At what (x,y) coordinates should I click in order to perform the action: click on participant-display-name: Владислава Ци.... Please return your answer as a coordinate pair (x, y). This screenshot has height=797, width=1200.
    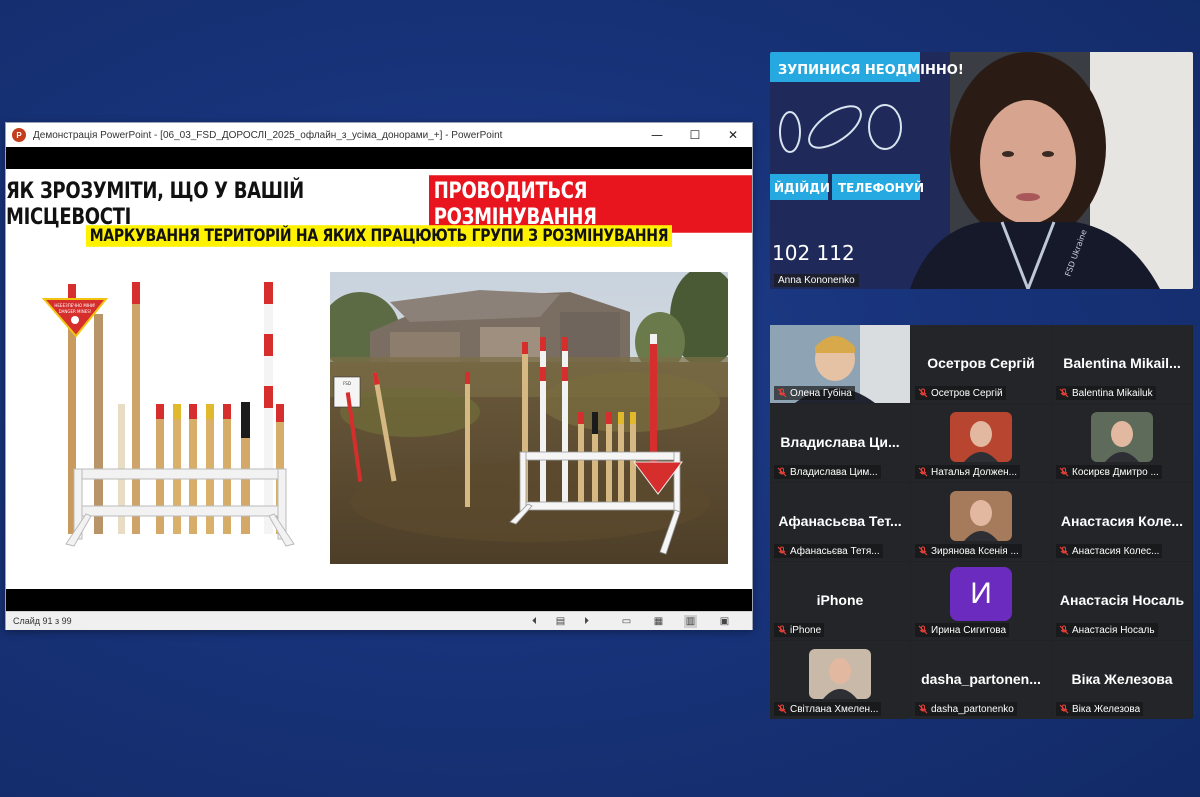
    Looking at the image, I should click on (840, 442).